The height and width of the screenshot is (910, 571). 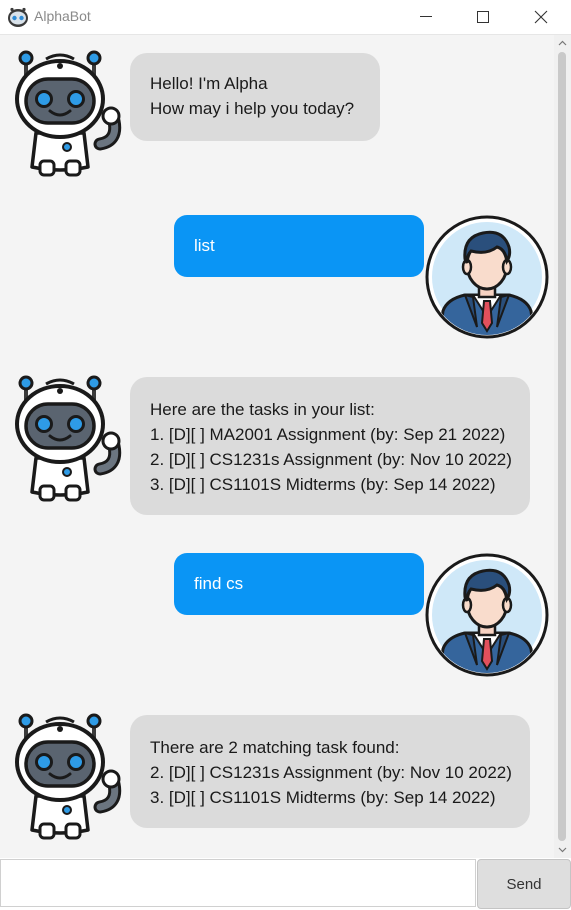 I want to click on close-icon, so click(x=541, y=17).